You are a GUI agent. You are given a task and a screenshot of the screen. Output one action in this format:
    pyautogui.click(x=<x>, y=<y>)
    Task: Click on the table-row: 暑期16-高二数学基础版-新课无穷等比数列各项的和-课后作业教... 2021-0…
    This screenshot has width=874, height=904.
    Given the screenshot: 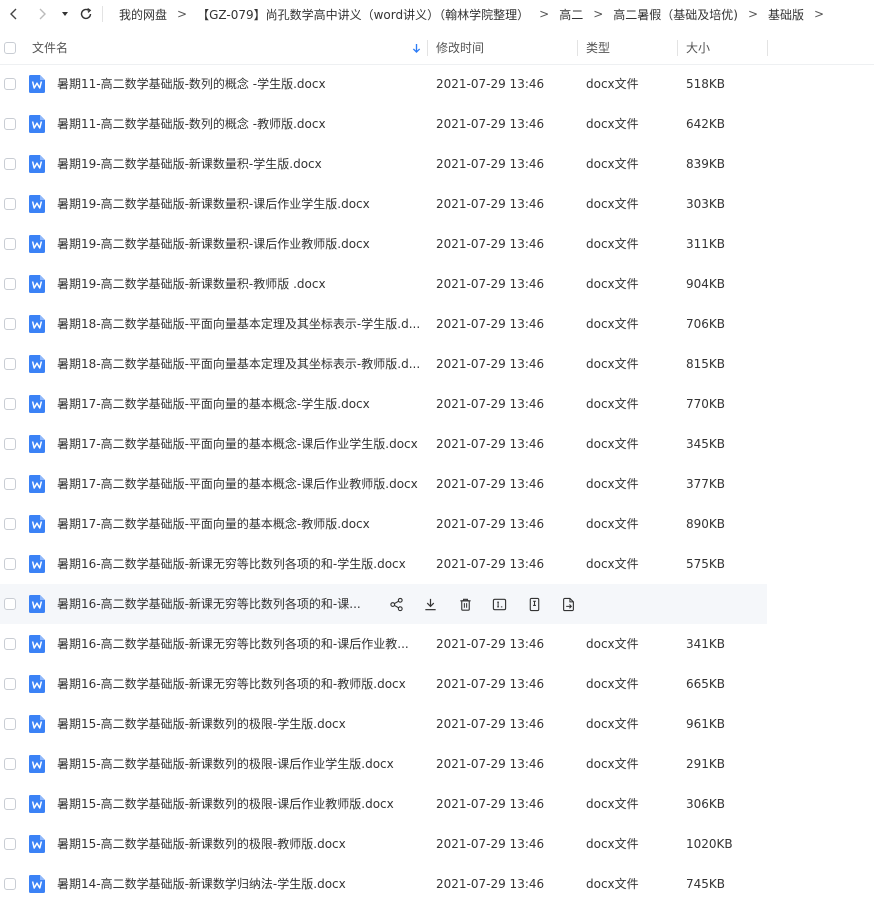 What is the action you would take?
    pyautogui.click(x=437, y=644)
    